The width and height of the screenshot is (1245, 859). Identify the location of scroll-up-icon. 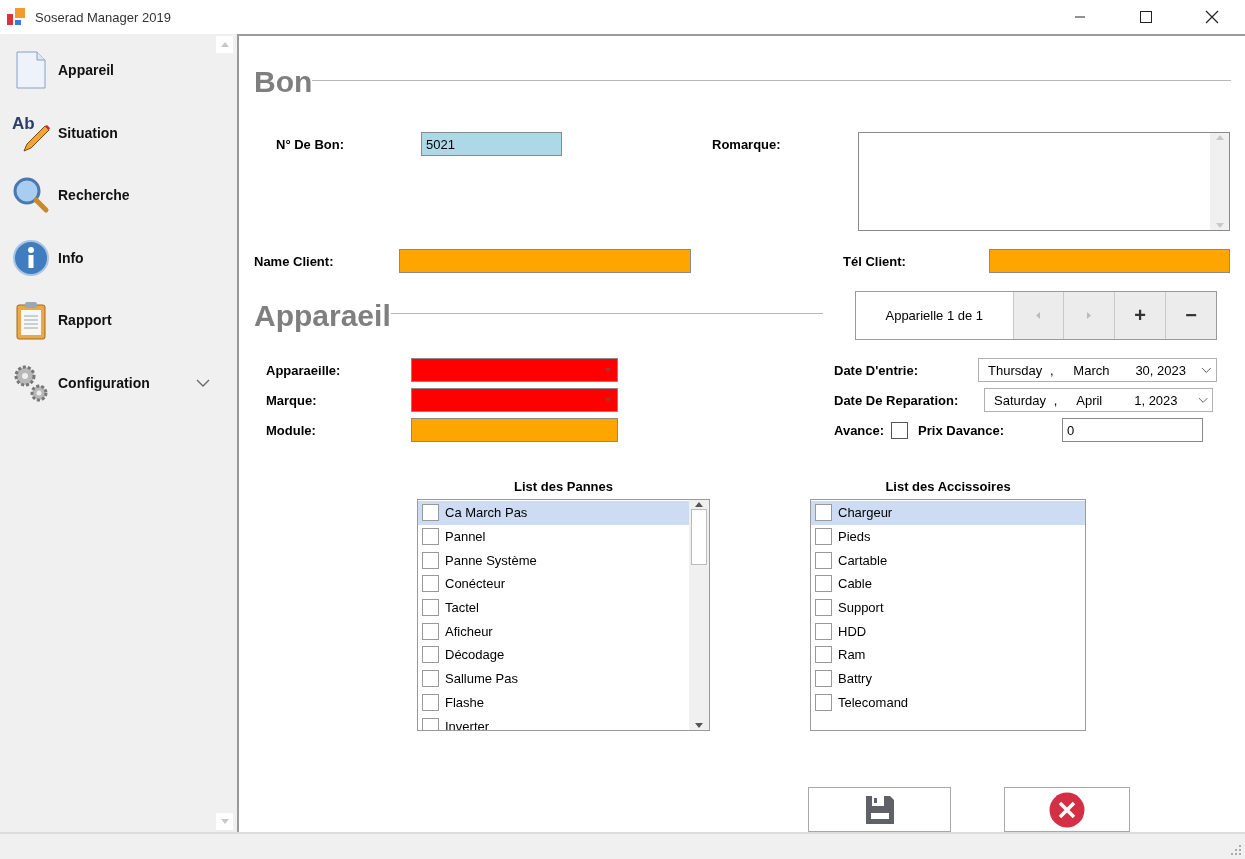
(699, 504).